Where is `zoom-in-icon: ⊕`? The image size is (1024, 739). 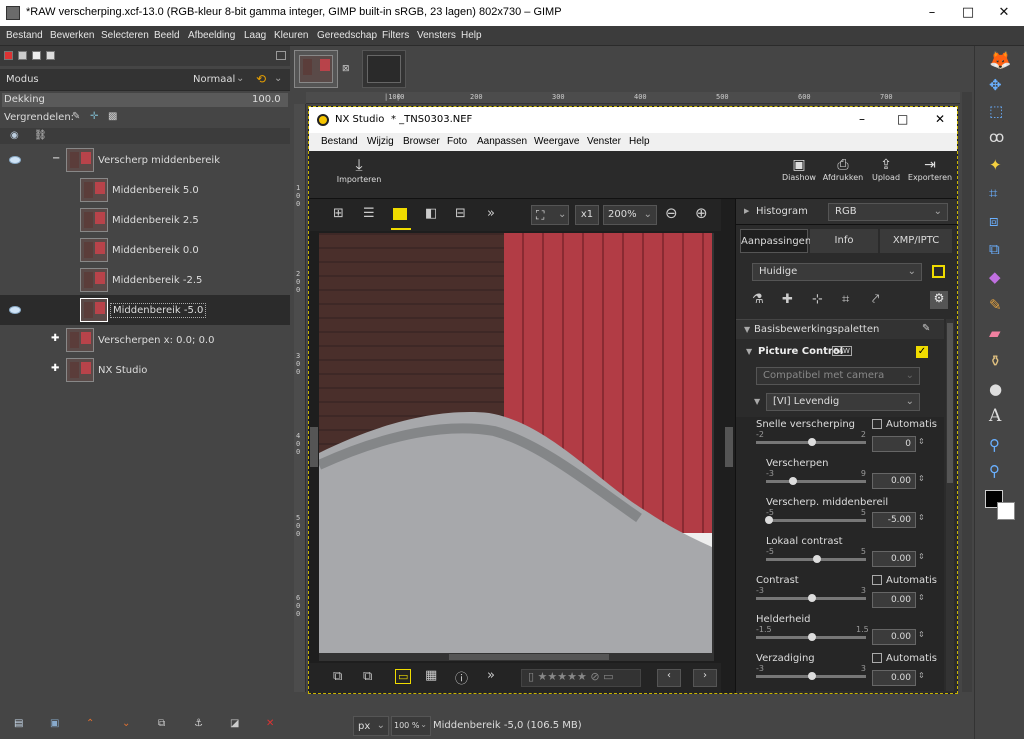 zoom-in-icon: ⊕ is located at coordinates (701, 213).